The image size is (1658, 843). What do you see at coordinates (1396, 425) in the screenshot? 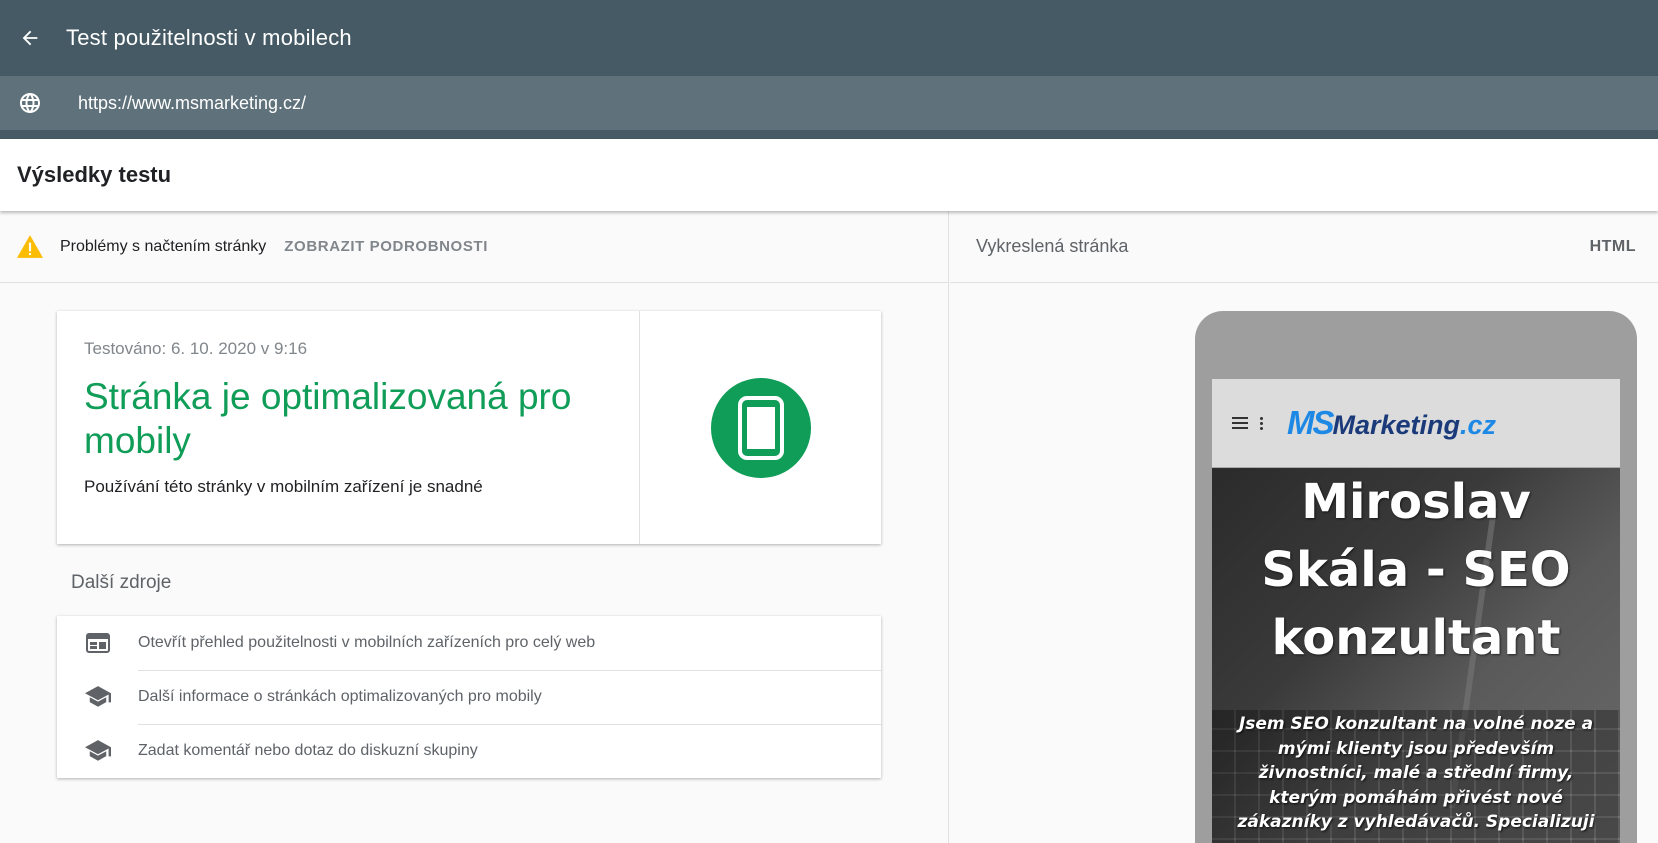
I see `logo-marketing: Marketing` at bounding box center [1396, 425].